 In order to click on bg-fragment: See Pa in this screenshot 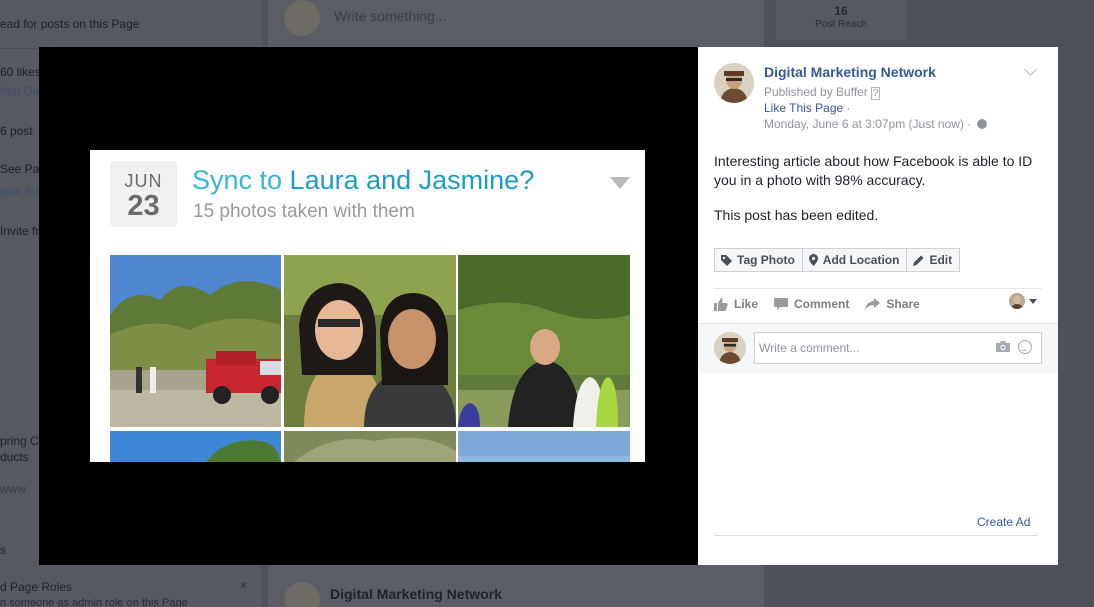, I will do `click(20, 169)`.